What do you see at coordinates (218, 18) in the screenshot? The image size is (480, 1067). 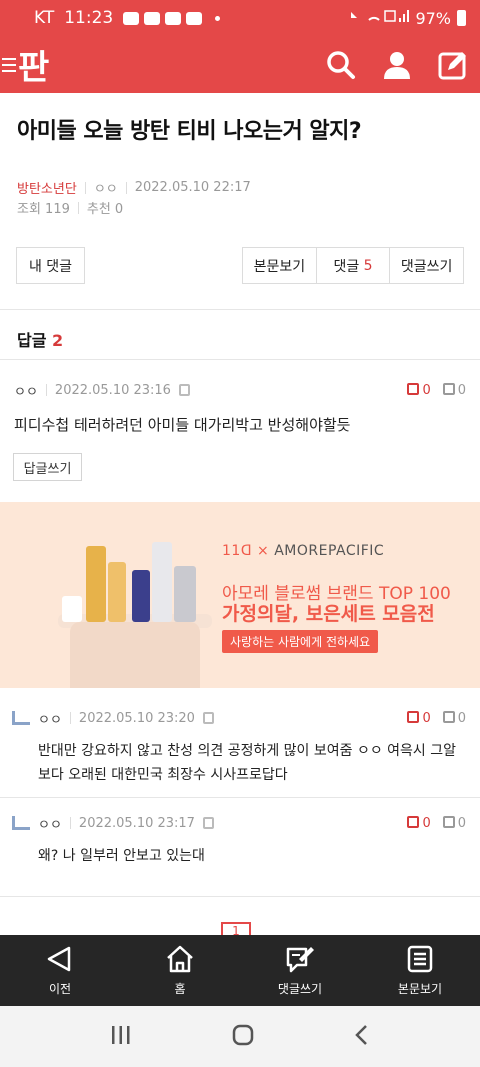 I see `more-dot-icon` at bounding box center [218, 18].